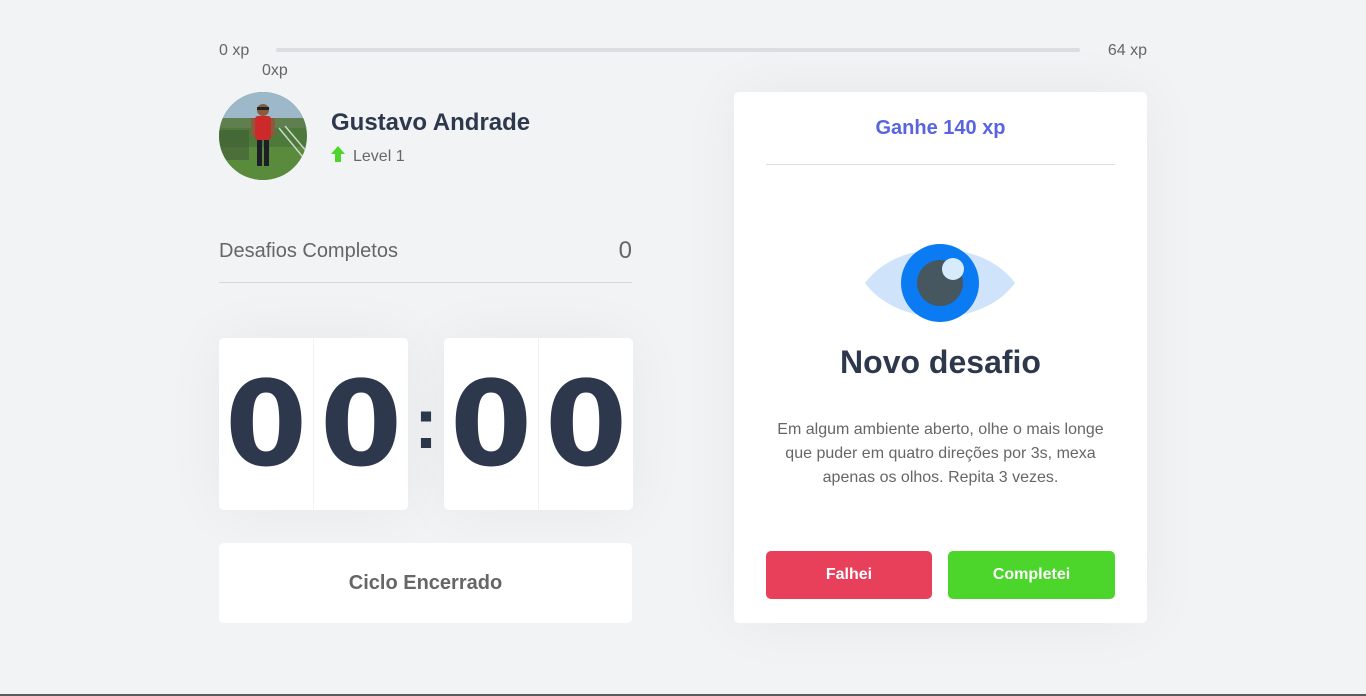 This screenshot has height=696, width=1366. What do you see at coordinates (940, 362) in the screenshot?
I see `challenge-title: Novo desafio` at bounding box center [940, 362].